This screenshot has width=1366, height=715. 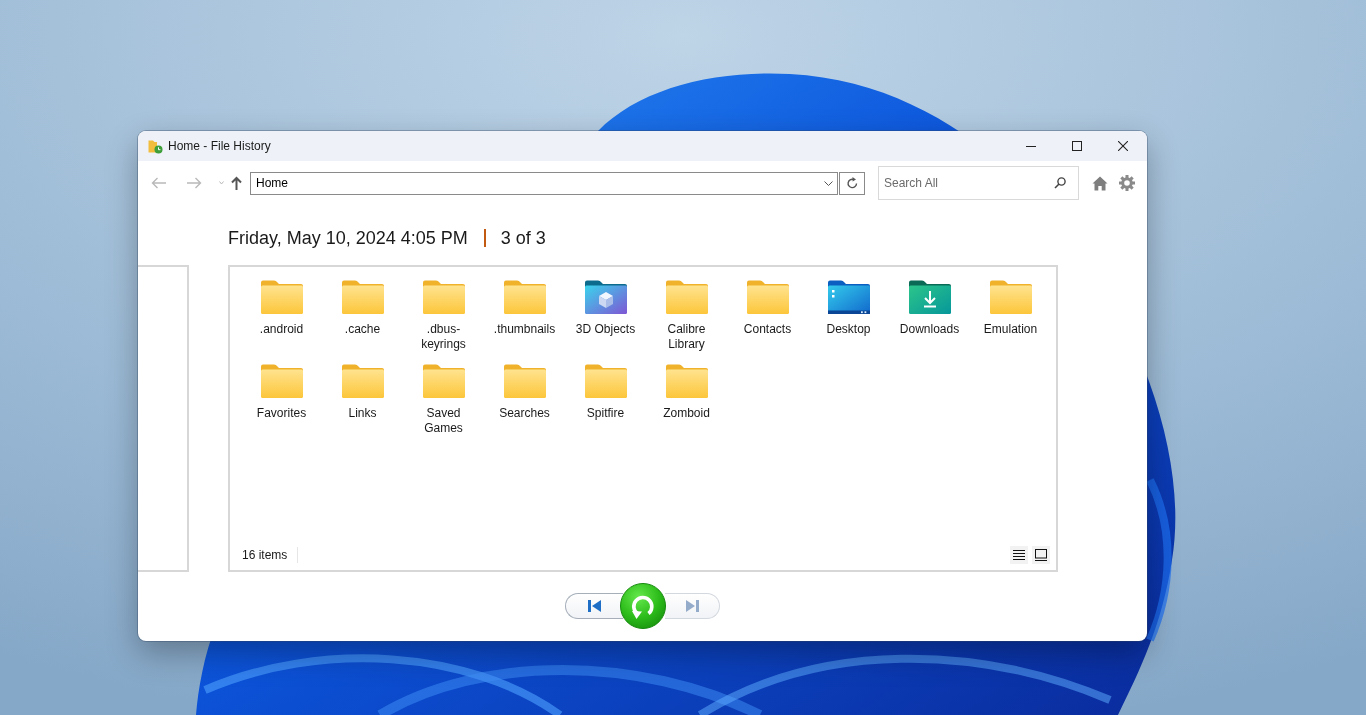 What do you see at coordinates (236, 183) in the screenshot?
I see `up-arrow-icon` at bounding box center [236, 183].